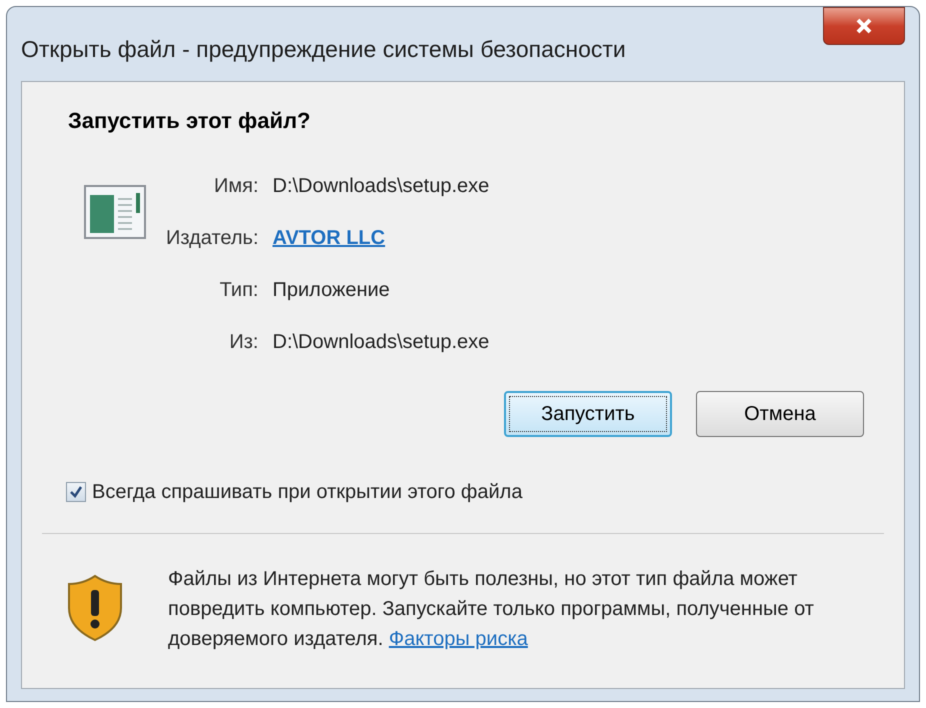 The width and height of the screenshot is (926, 708). I want to click on field-label: Имя:, so click(235, 186).